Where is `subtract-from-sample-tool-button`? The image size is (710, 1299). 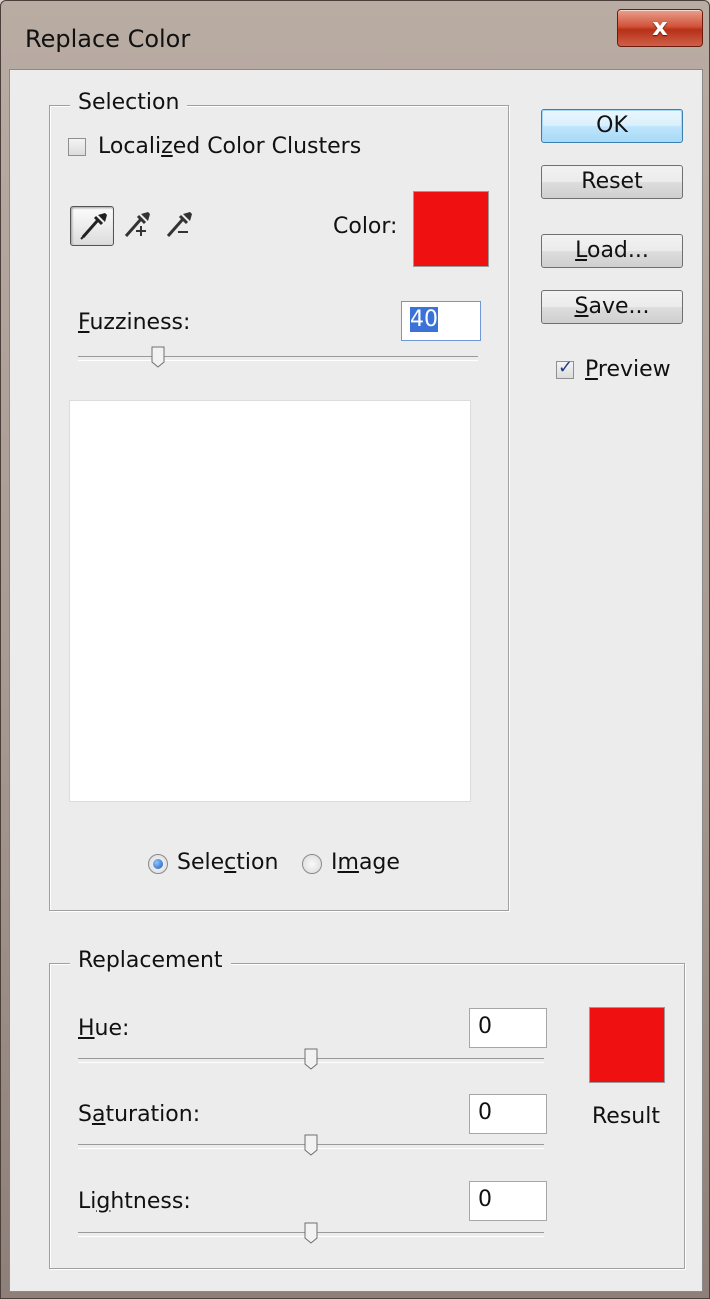 subtract-from-sample-tool-button is located at coordinates (178, 226).